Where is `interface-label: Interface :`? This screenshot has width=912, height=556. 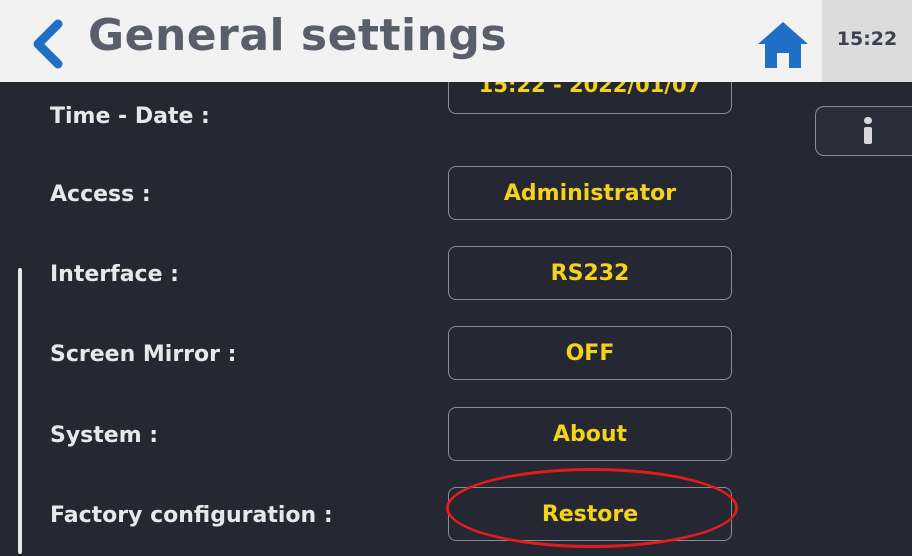 interface-label: Interface : is located at coordinates (114, 274).